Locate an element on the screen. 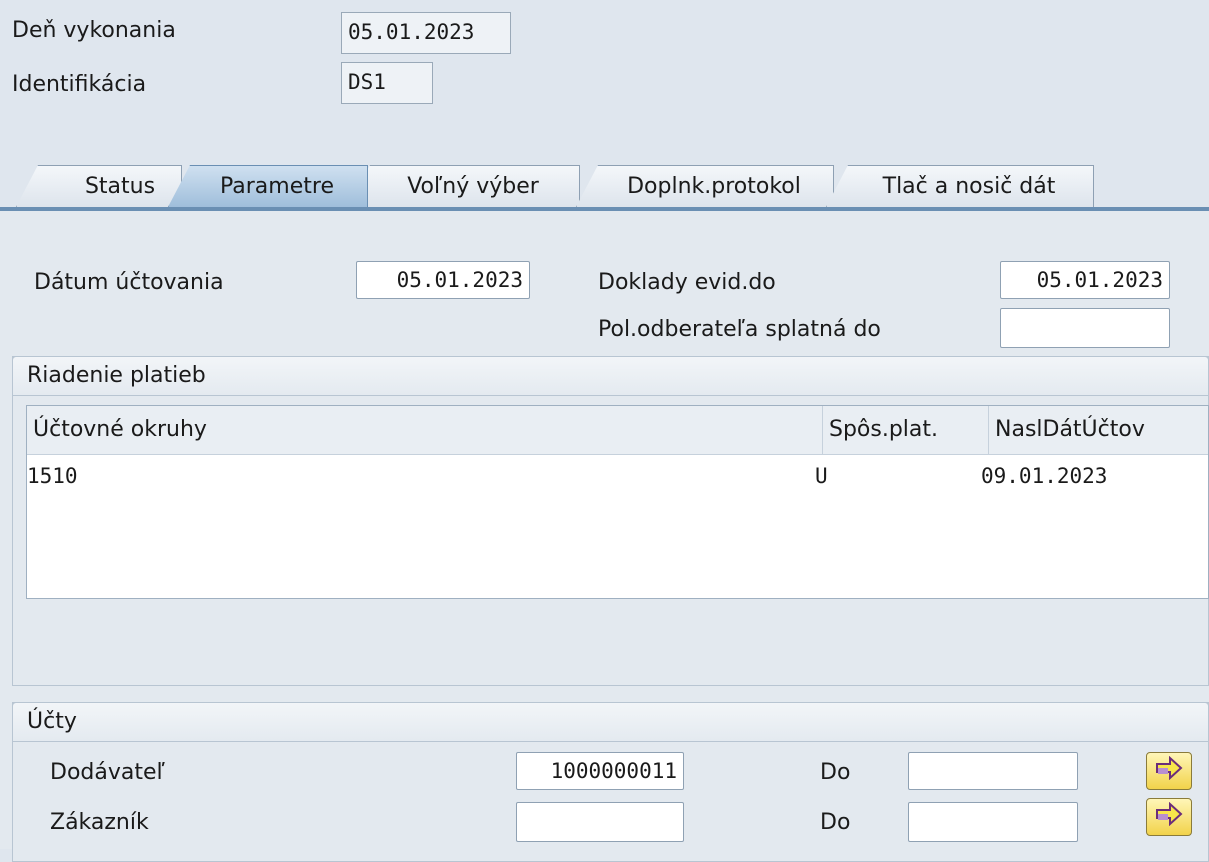 The width and height of the screenshot is (1209, 862). datum-uctovania-label: Dátum účtovania is located at coordinates (129, 282).